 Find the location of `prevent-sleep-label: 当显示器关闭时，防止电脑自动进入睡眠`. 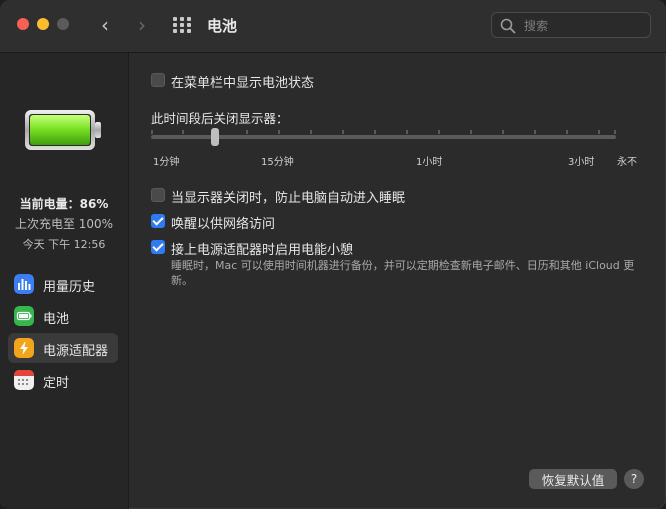

prevent-sleep-label: 当显示器关闭时，防止电脑自动进入睡眠 is located at coordinates (288, 198).